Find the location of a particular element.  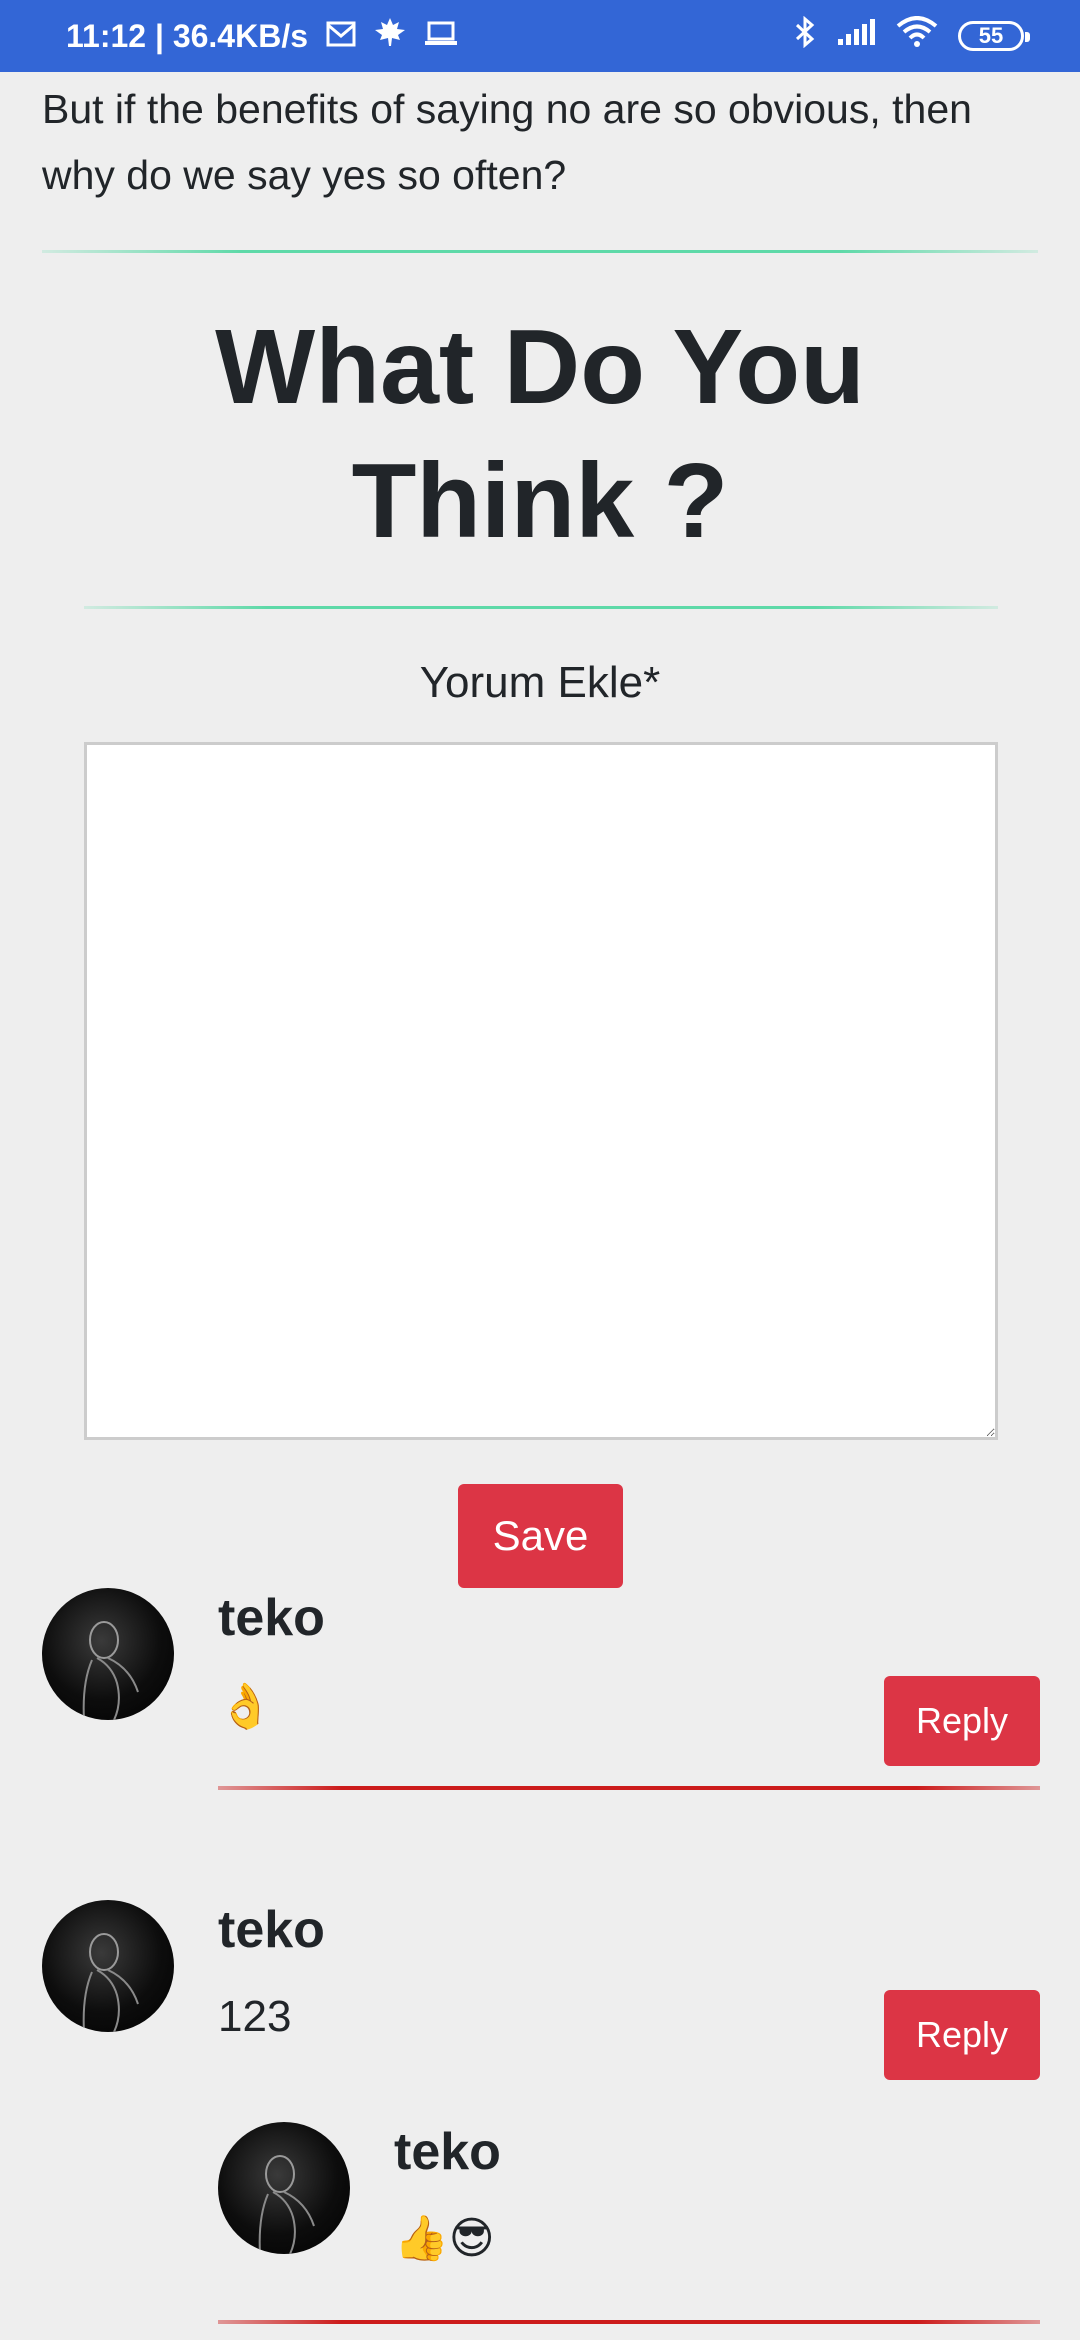

reply-text: 👍😎 is located at coordinates (444, 2238).